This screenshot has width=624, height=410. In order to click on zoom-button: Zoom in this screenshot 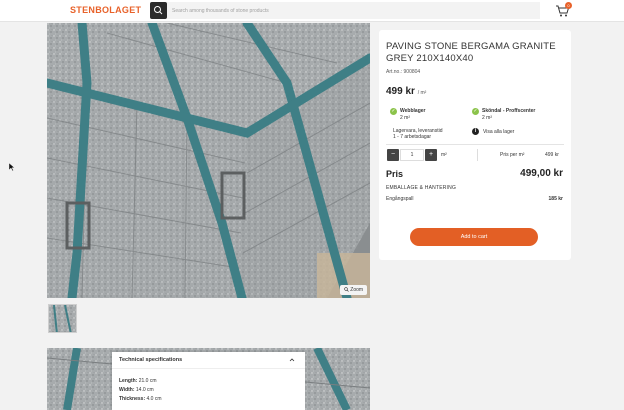, I will do `click(353, 290)`.